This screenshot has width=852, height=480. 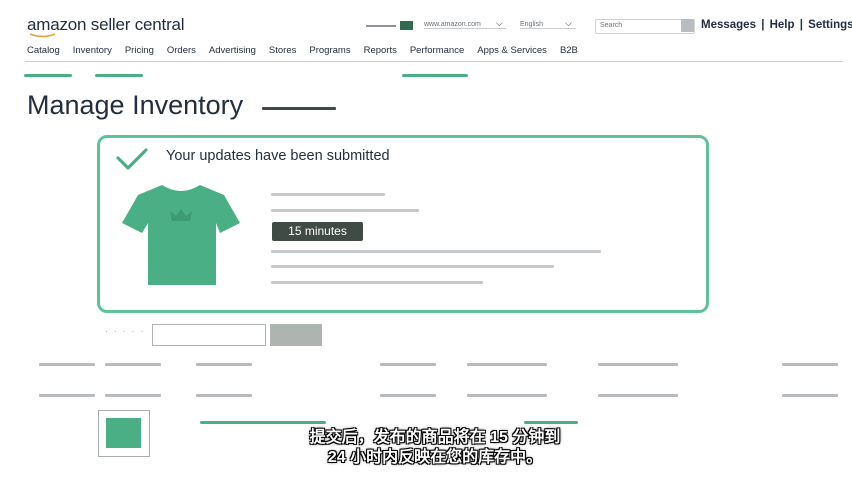 I want to click on checkmark-icon, so click(x=132, y=159).